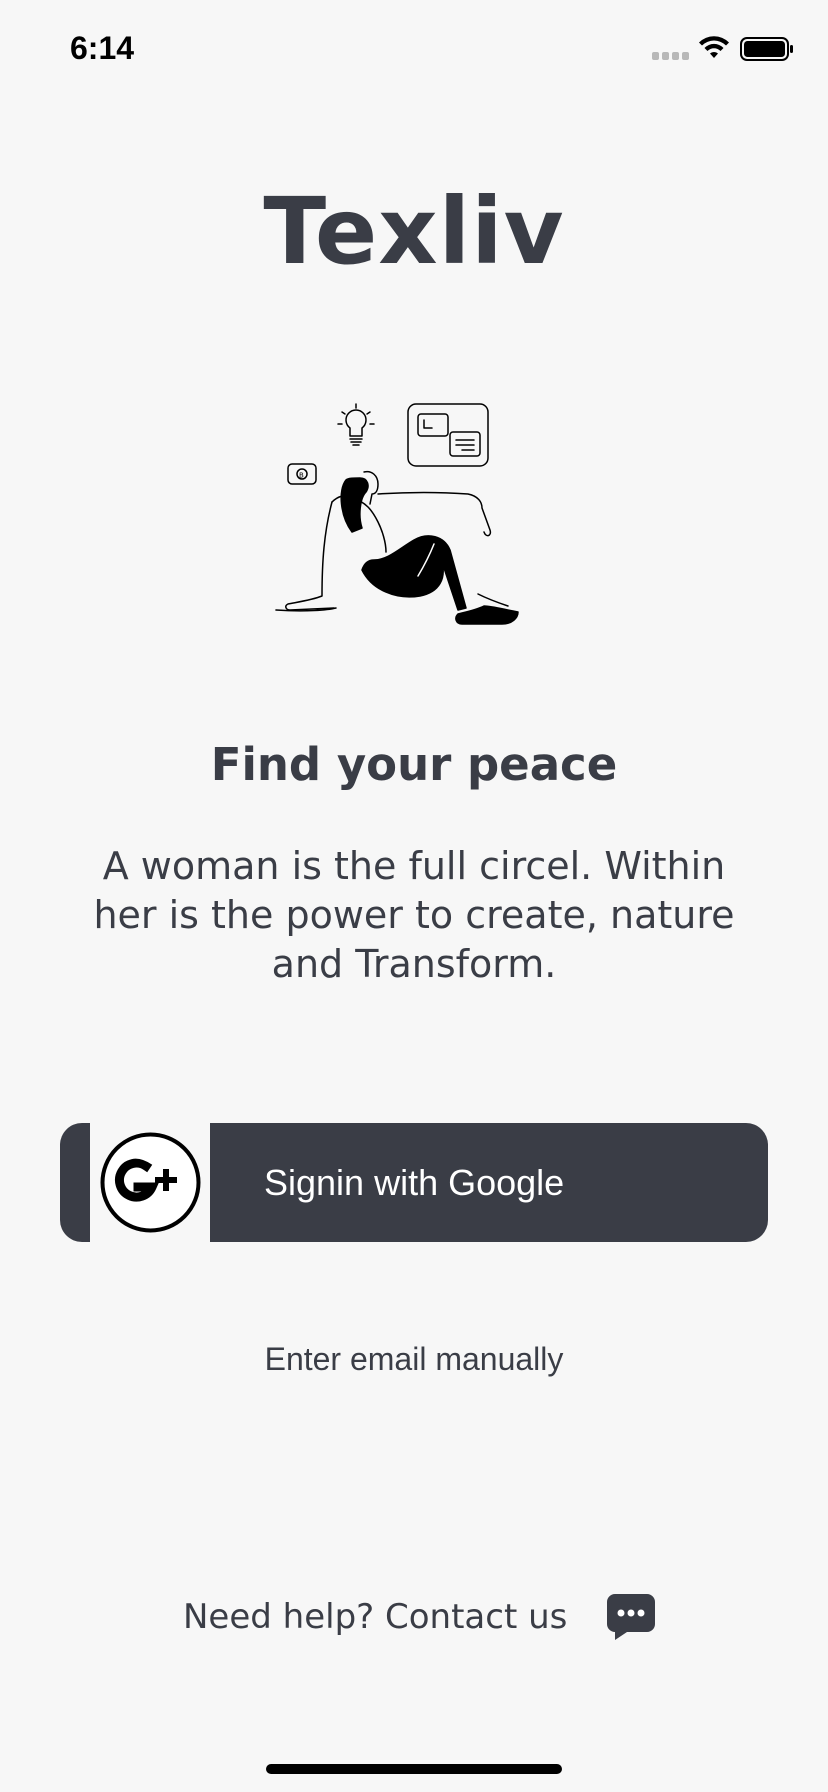 The image size is (828, 1792). What do you see at coordinates (375, 1617) in the screenshot?
I see `contact-help-label: Need help? Contact us` at bounding box center [375, 1617].